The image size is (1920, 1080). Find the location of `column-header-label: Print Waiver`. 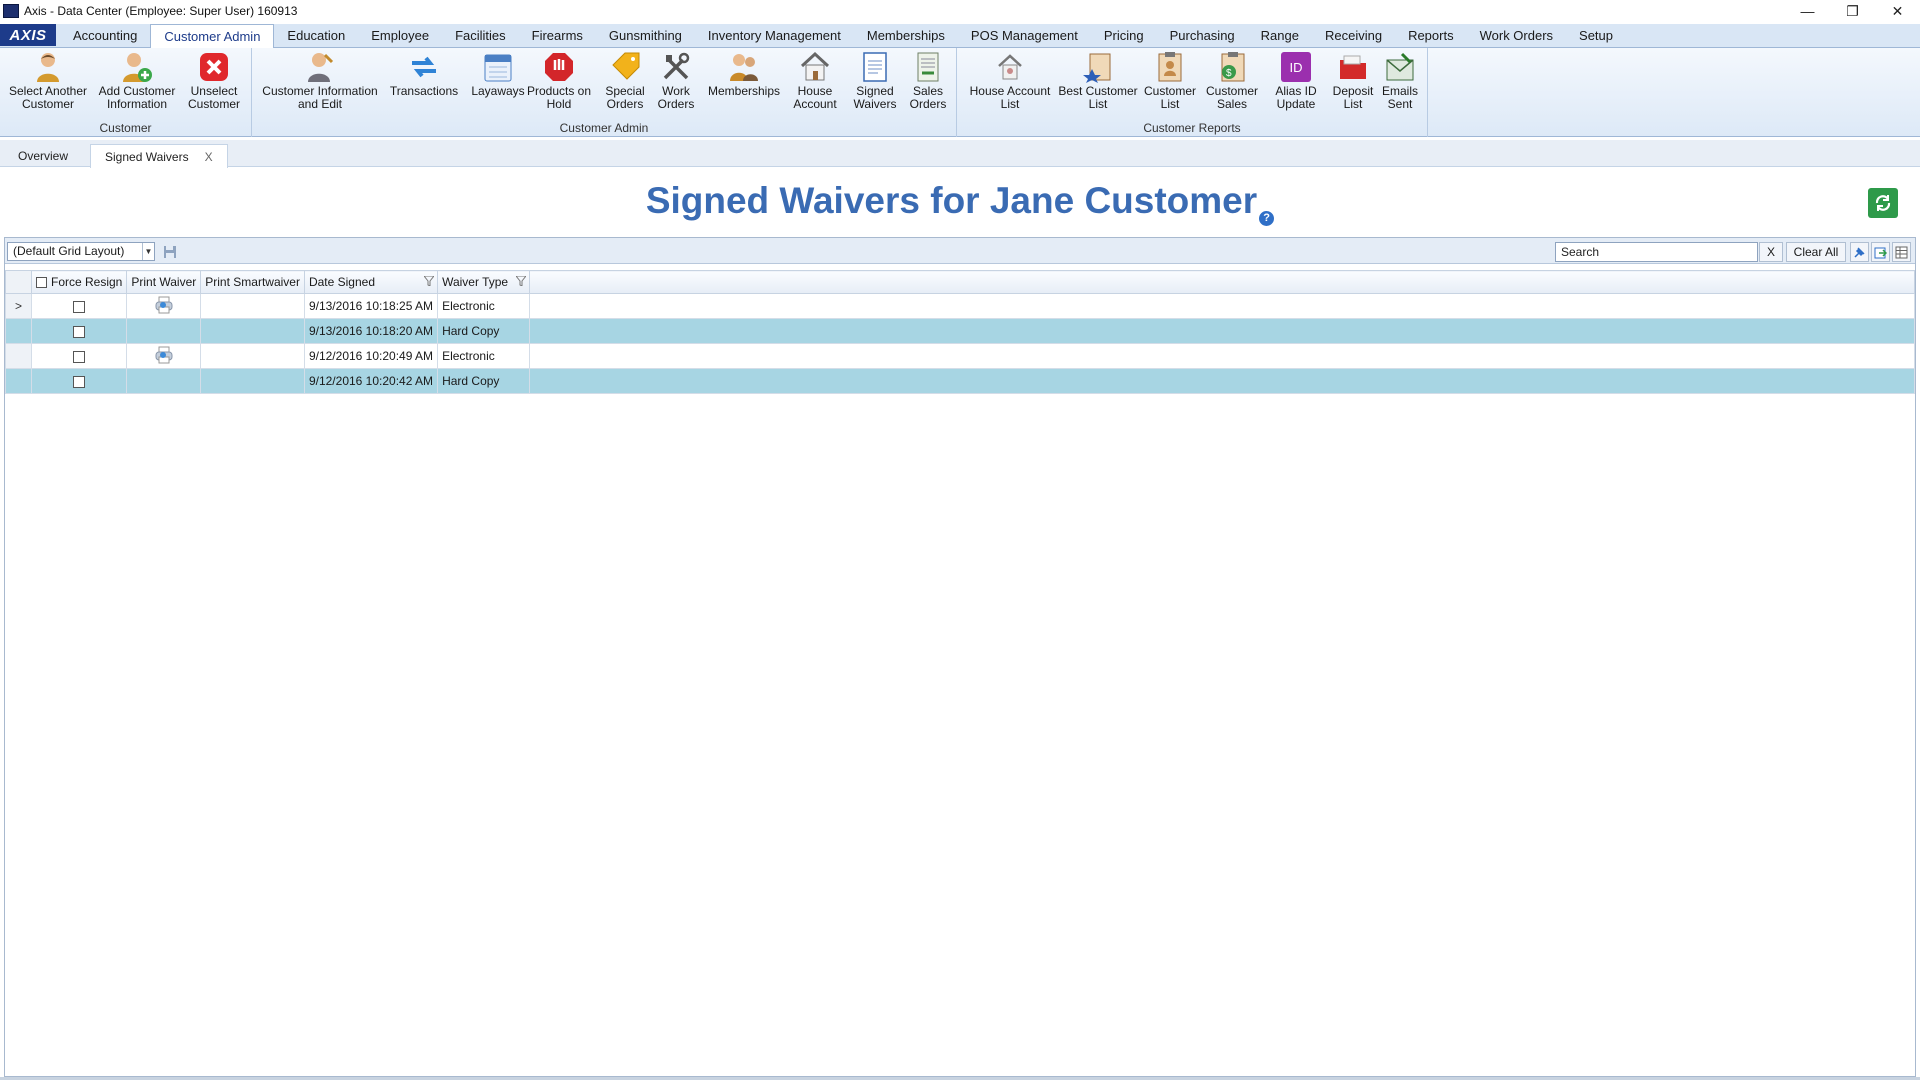

column-header-label: Print Waiver is located at coordinates (164, 282).